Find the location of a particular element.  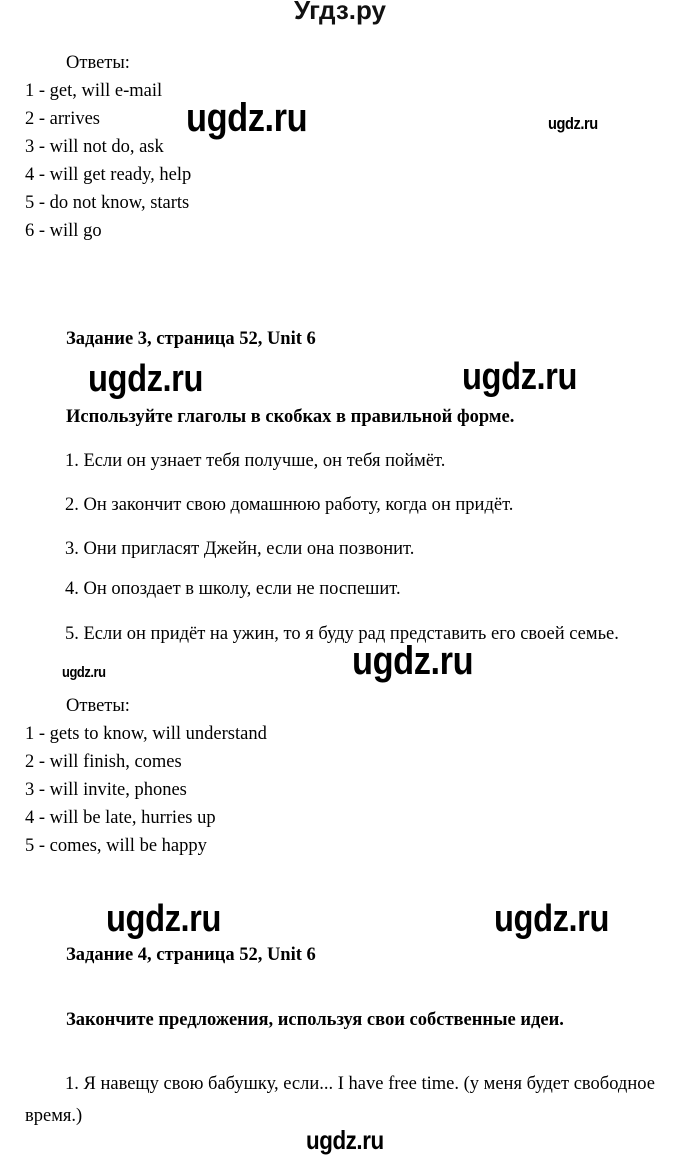

site-logo: Угдз.ру is located at coordinates (340, 12).